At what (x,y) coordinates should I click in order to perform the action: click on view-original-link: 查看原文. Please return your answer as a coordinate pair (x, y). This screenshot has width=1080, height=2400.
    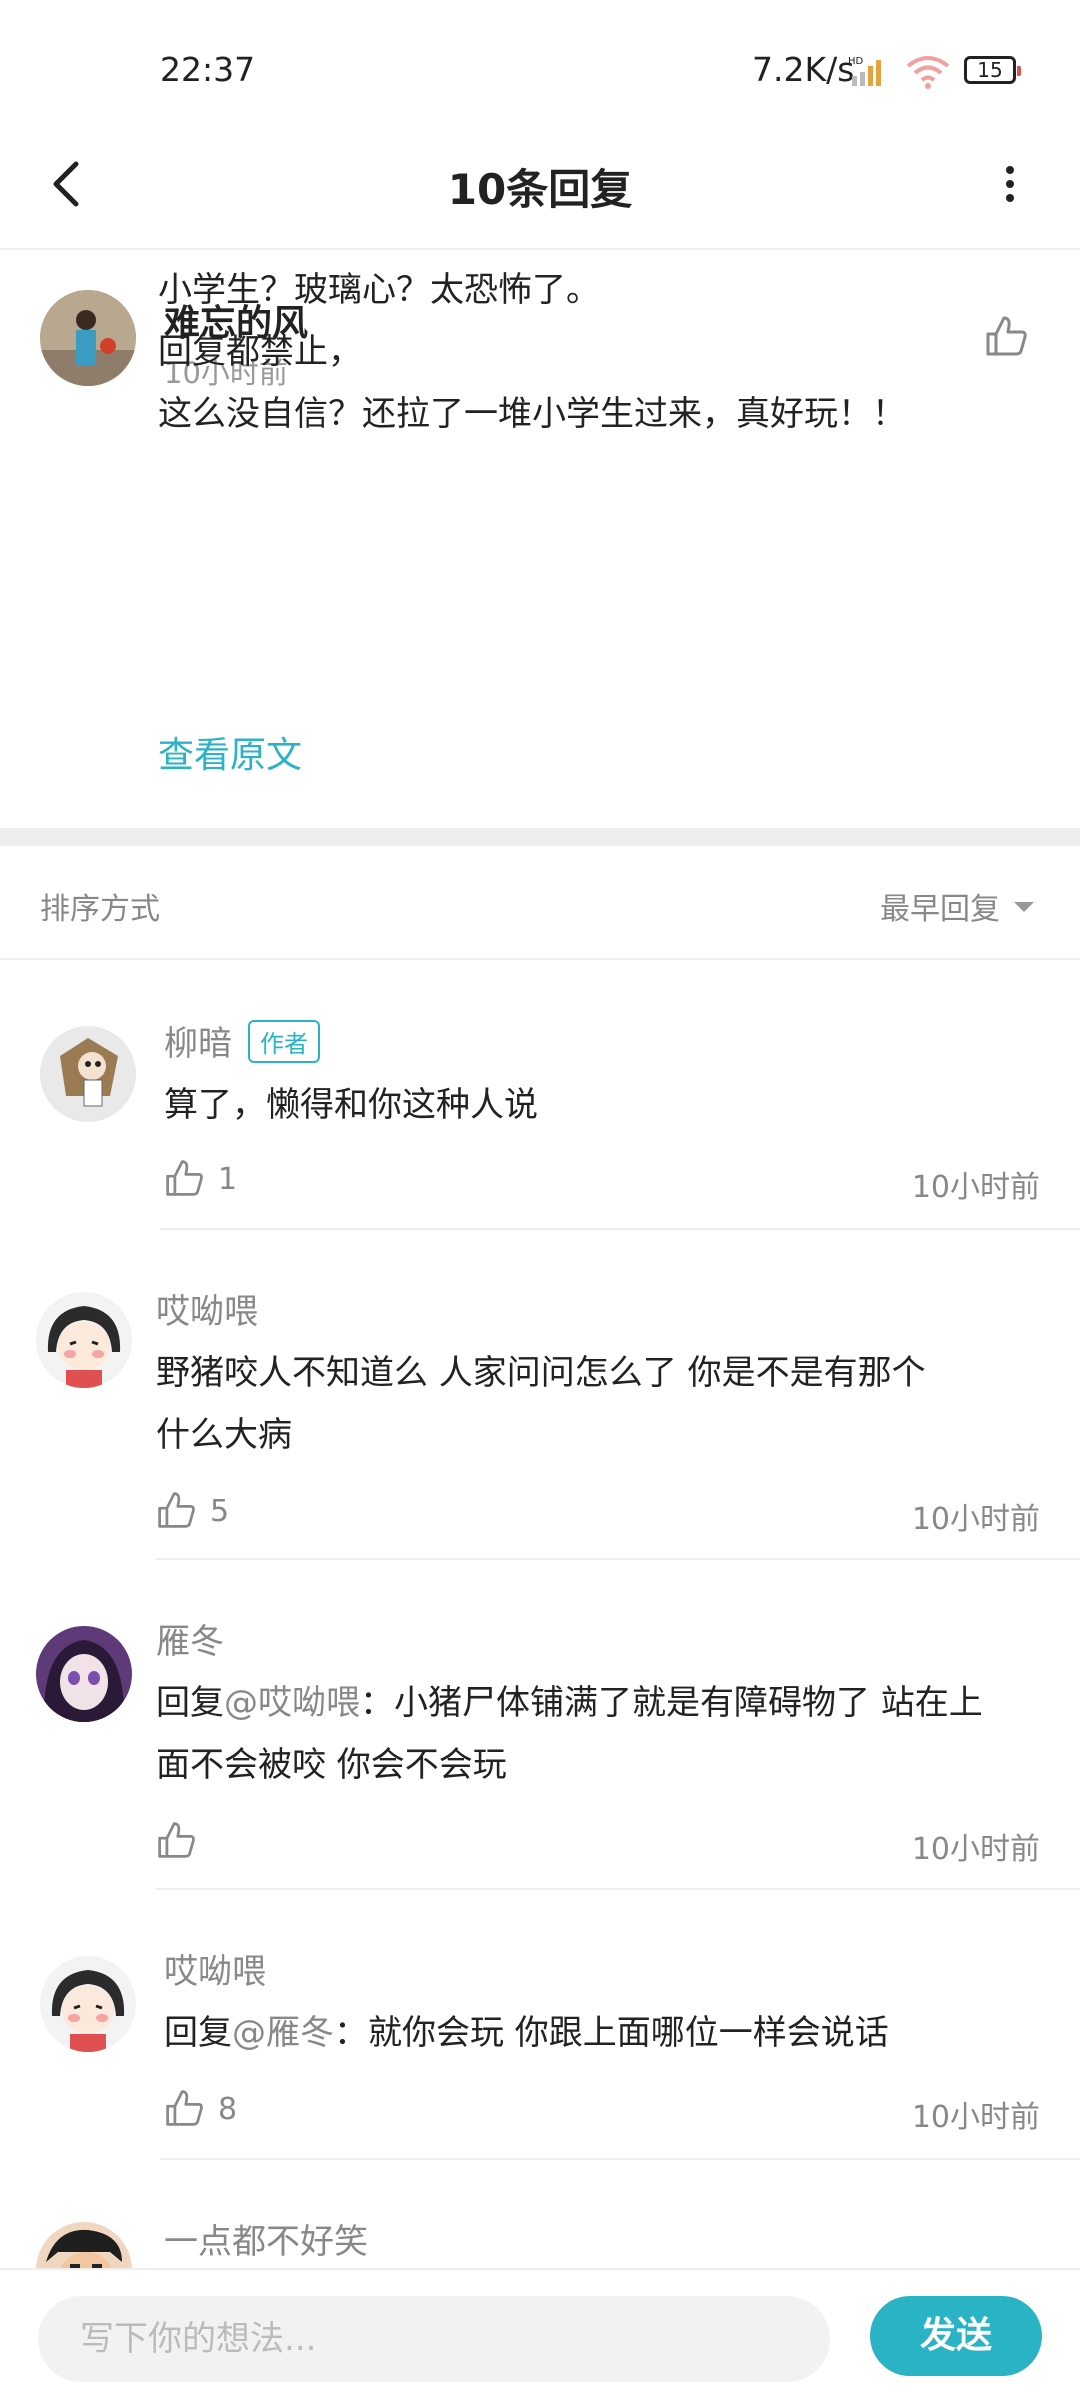
    Looking at the image, I should click on (230, 752).